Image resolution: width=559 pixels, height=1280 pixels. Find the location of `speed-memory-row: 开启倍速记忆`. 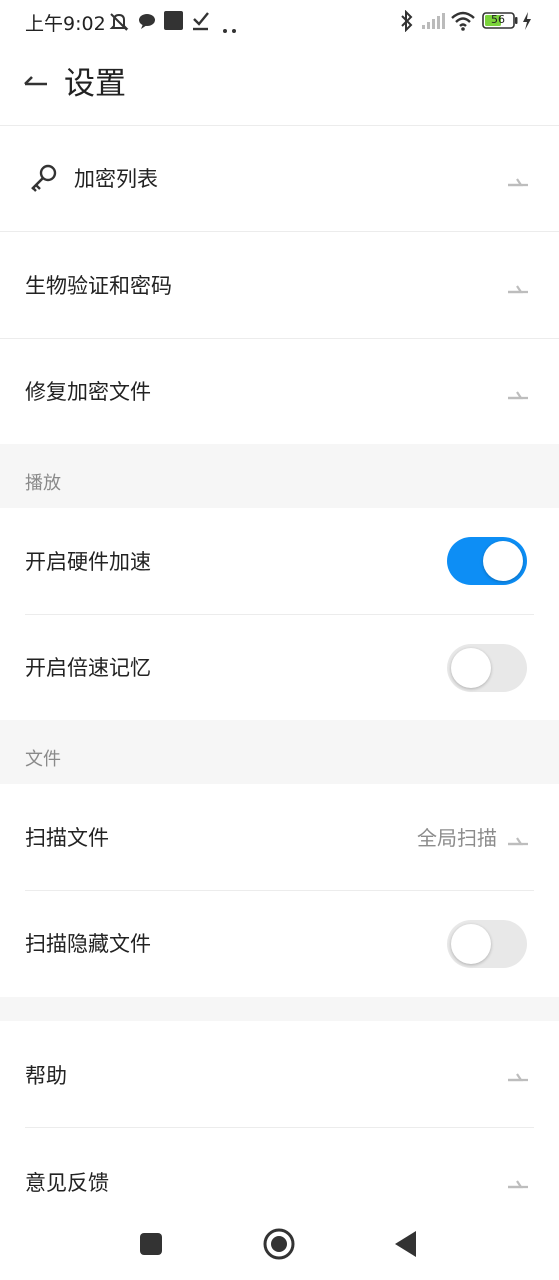

speed-memory-row: 开启倍速记忆 is located at coordinates (279, 667).